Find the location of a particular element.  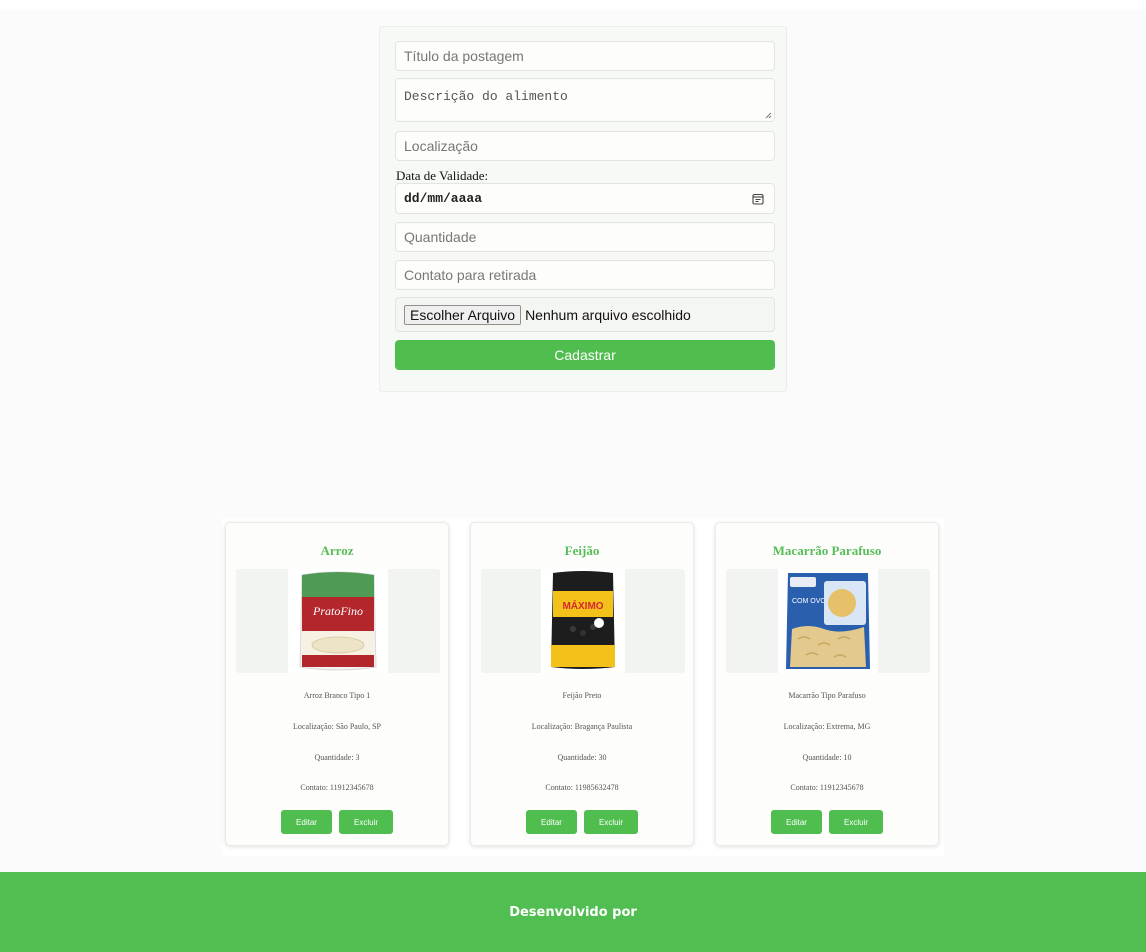

location-input-placeholder: Localização is located at coordinates (441, 146).